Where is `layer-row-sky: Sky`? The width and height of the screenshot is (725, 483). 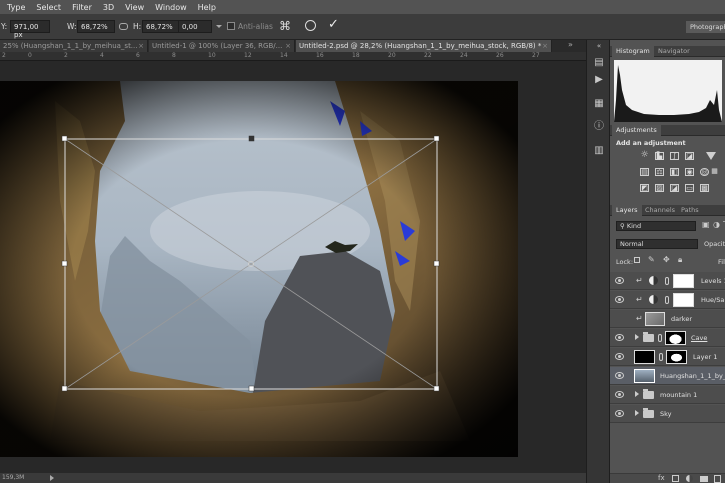
layer-row-sky: Sky is located at coordinates (667, 414).